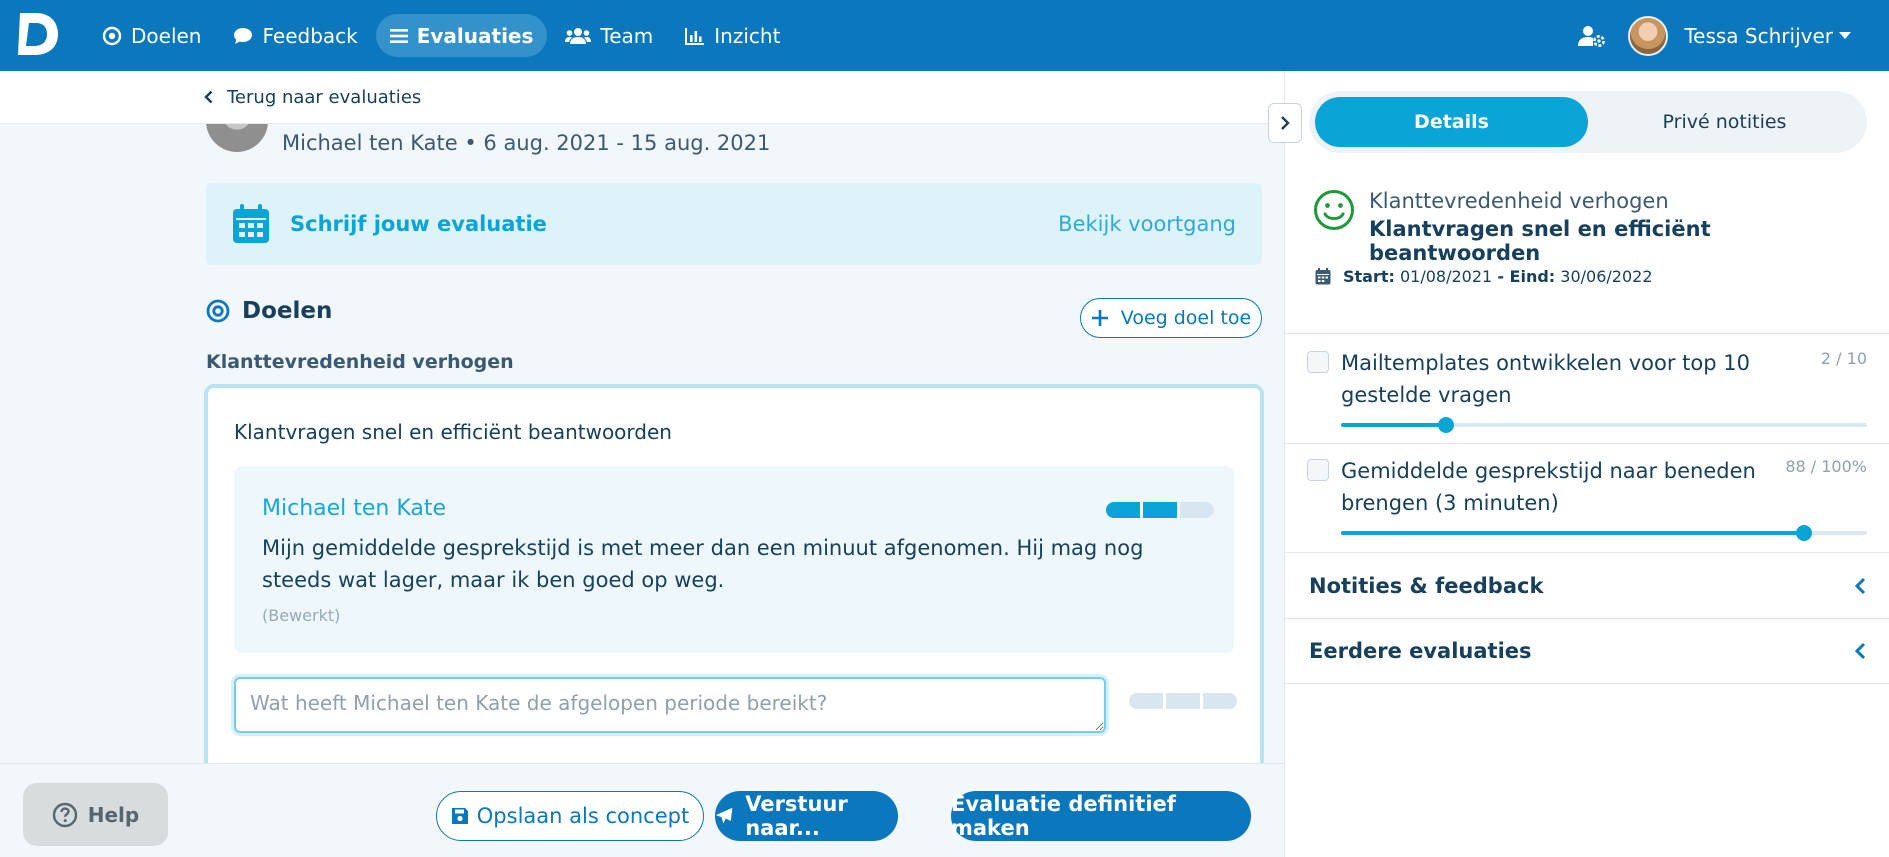  Describe the element at coordinates (724, 815) in the screenshot. I see `paper-plane-icon` at that location.